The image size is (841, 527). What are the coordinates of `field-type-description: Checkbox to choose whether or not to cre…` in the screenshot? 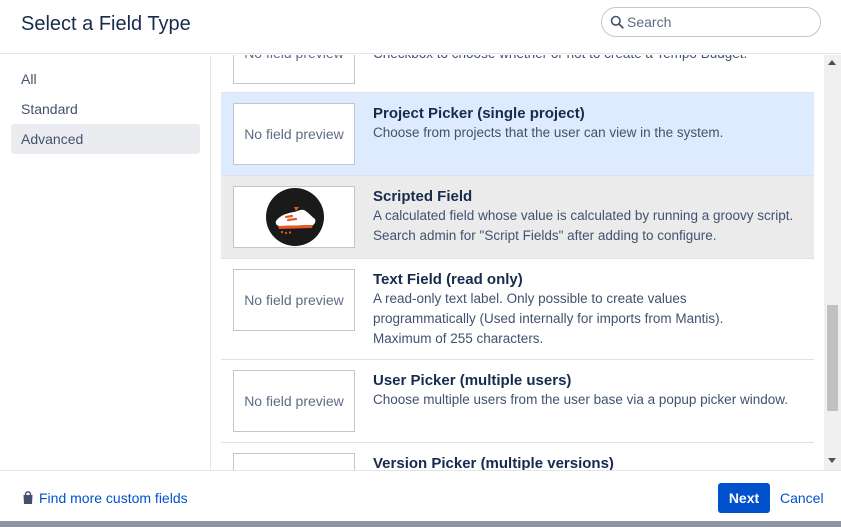 It's located at (593, 59).